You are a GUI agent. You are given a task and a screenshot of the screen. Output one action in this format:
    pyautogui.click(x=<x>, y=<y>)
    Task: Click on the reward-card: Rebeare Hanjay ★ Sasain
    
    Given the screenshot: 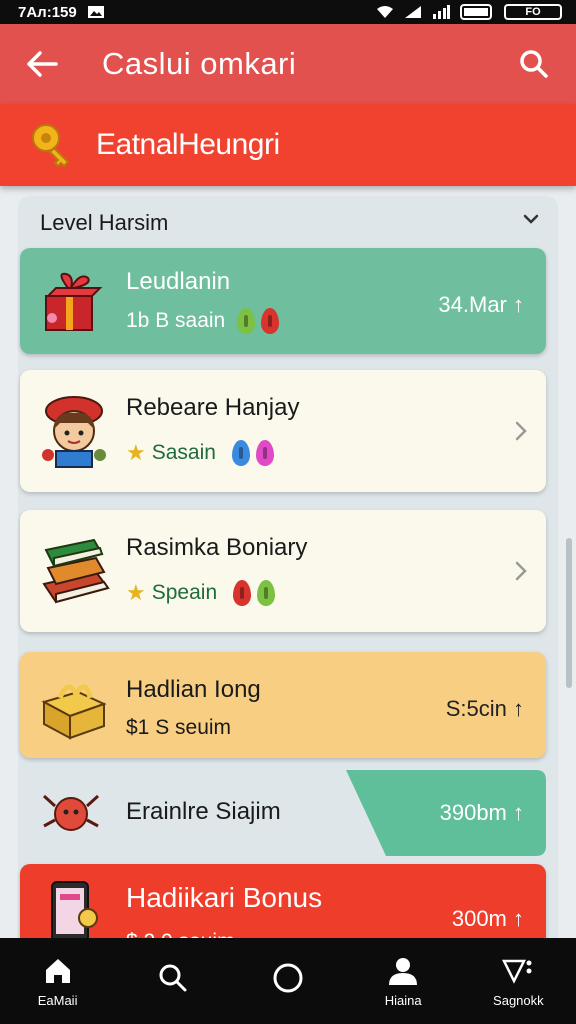 What is the action you would take?
    pyautogui.click(x=283, y=431)
    